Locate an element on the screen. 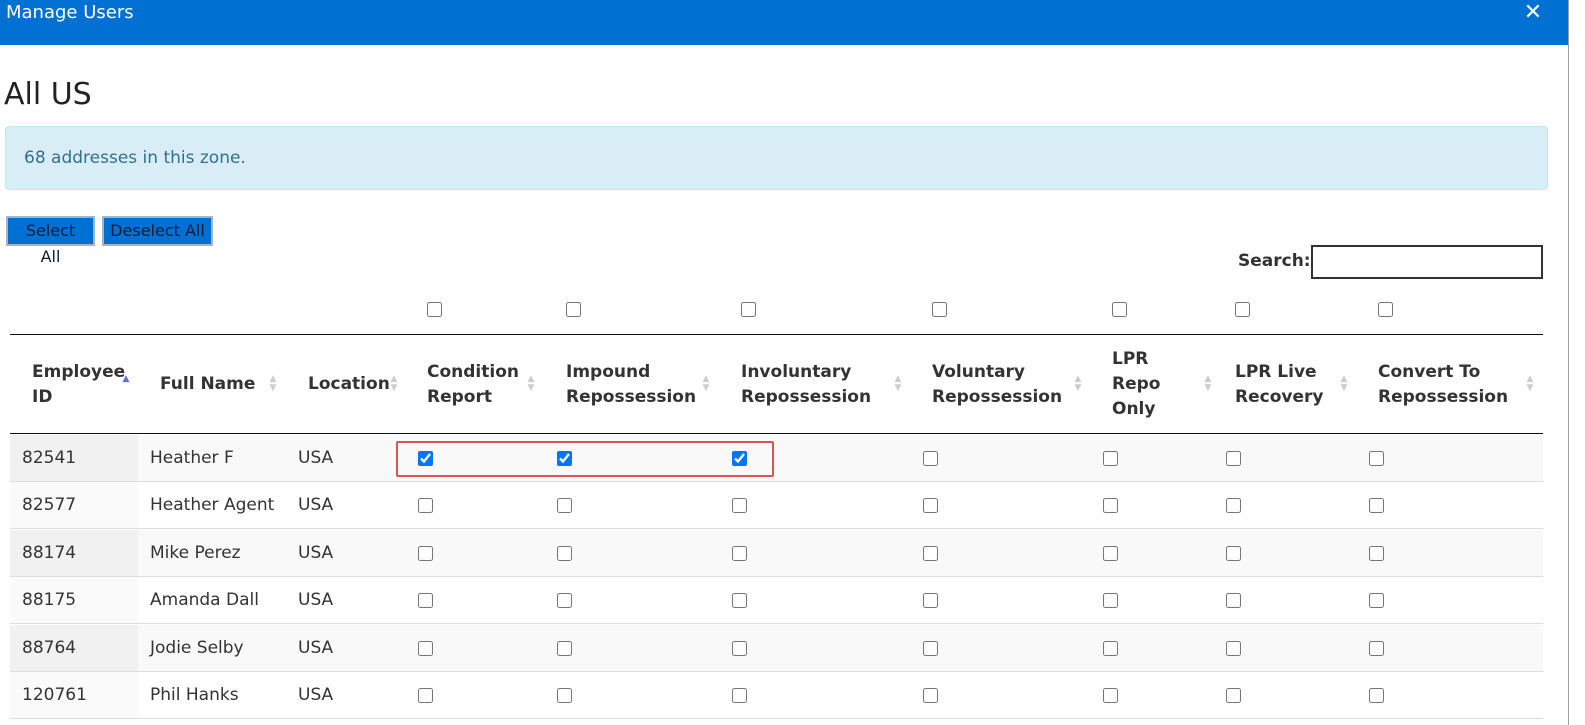 Image resolution: width=1585 pixels, height=725 pixels. column-header-label: LPR Repo Only is located at coordinates (1136, 384).